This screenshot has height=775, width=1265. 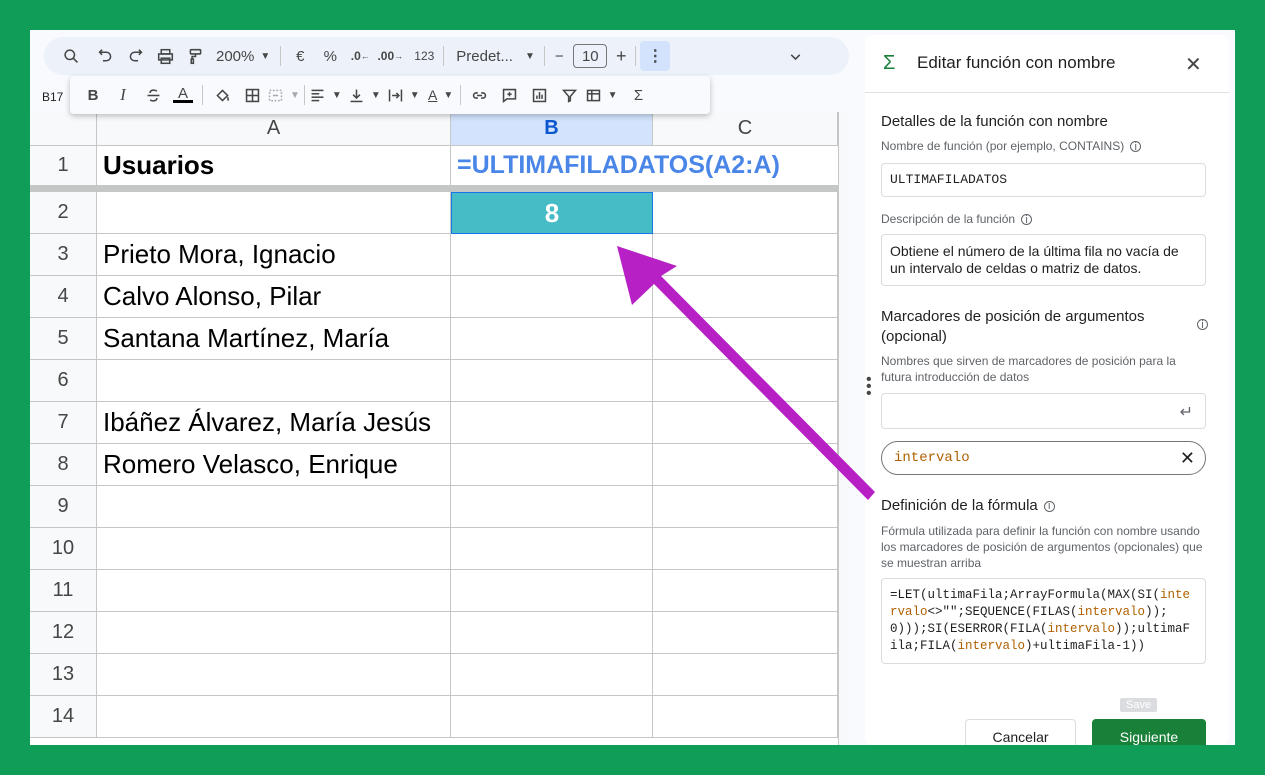 What do you see at coordinates (300, 56) in the screenshot?
I see `currency-button: €` at bounding box center [300, 56].